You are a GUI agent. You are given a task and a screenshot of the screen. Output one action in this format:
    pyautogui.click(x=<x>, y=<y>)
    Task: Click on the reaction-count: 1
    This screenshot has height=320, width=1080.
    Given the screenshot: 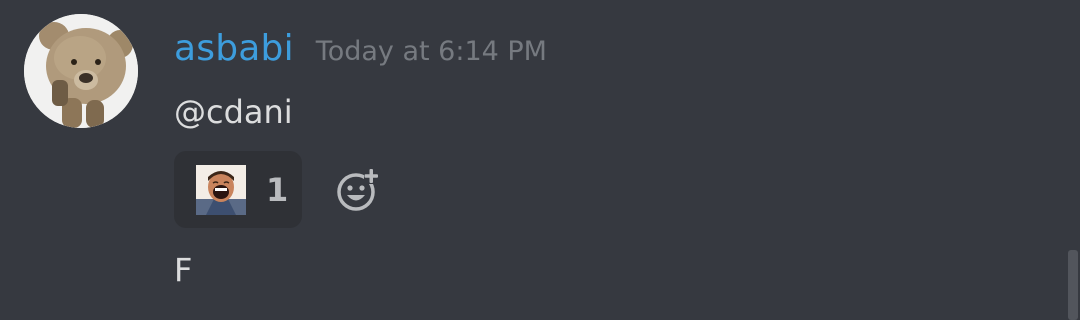 What is the action you would take?
    pyautogui.click(x=277, y=189)
    